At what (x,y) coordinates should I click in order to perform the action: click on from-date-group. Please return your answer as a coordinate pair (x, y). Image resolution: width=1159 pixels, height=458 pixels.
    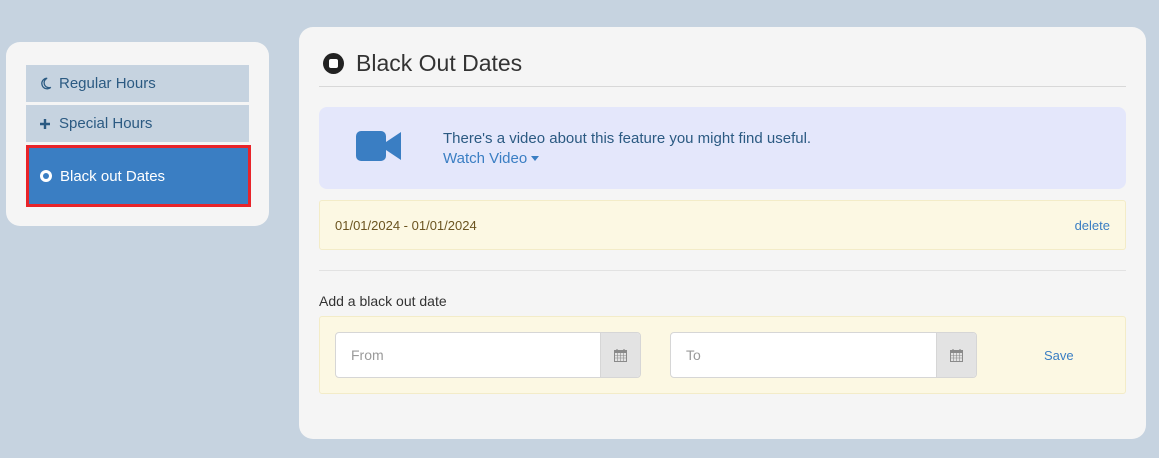
    Looking at the image, I should click on (488, 355).